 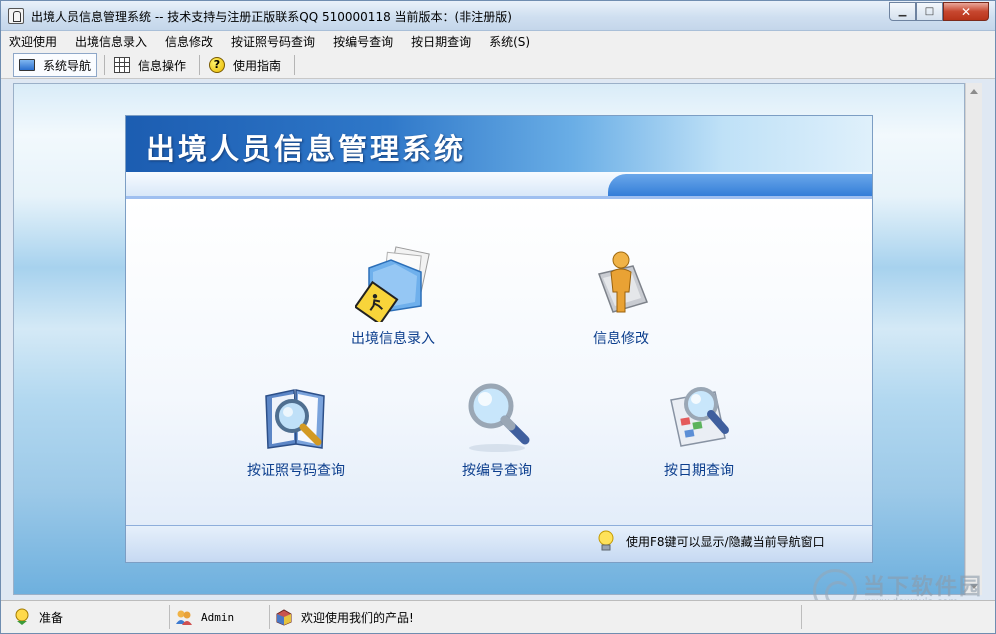 What do you see at coordinates (67, 65) in the screenshot?
I see `tab-system-nav-label: 系统导航` at bounding box center [67, 65].